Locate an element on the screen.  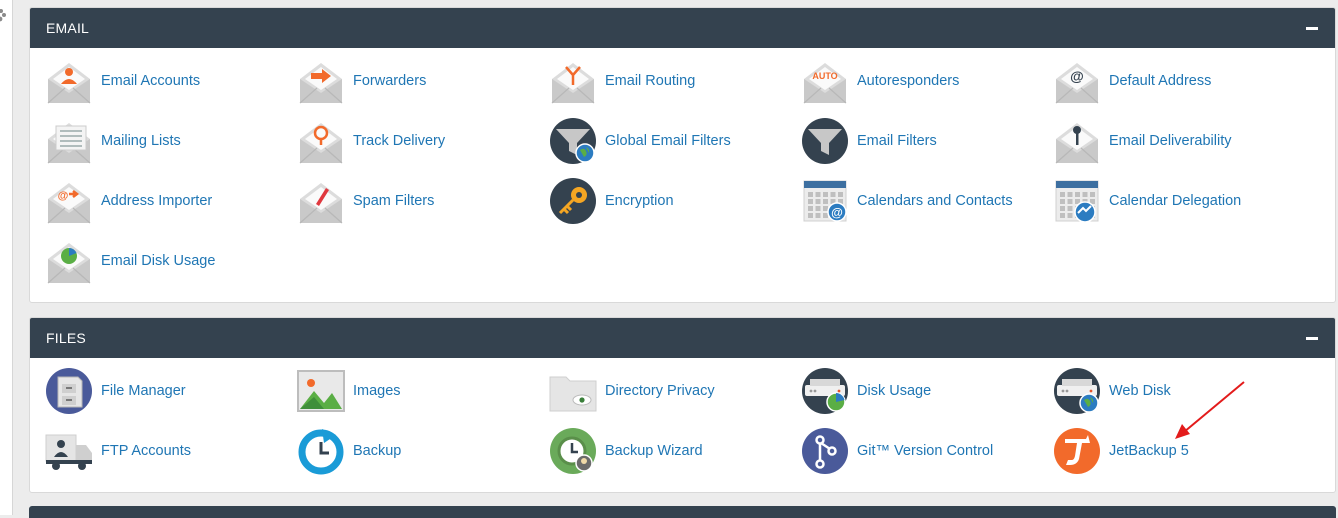
funnel-globe-icon is located at coordinates (573, 141).